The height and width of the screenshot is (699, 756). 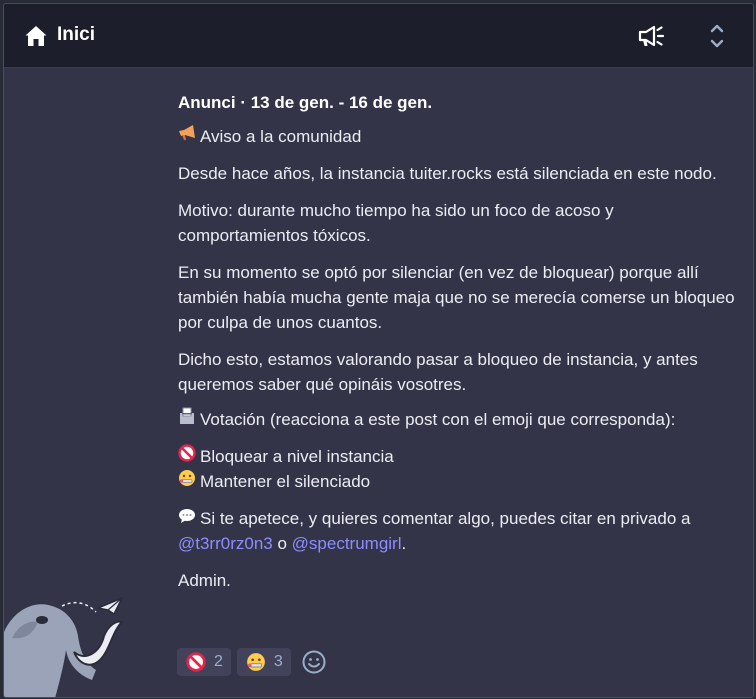 I want to click on vote-option: Bloquear a nivel instancia, so click(x=286, y=456).